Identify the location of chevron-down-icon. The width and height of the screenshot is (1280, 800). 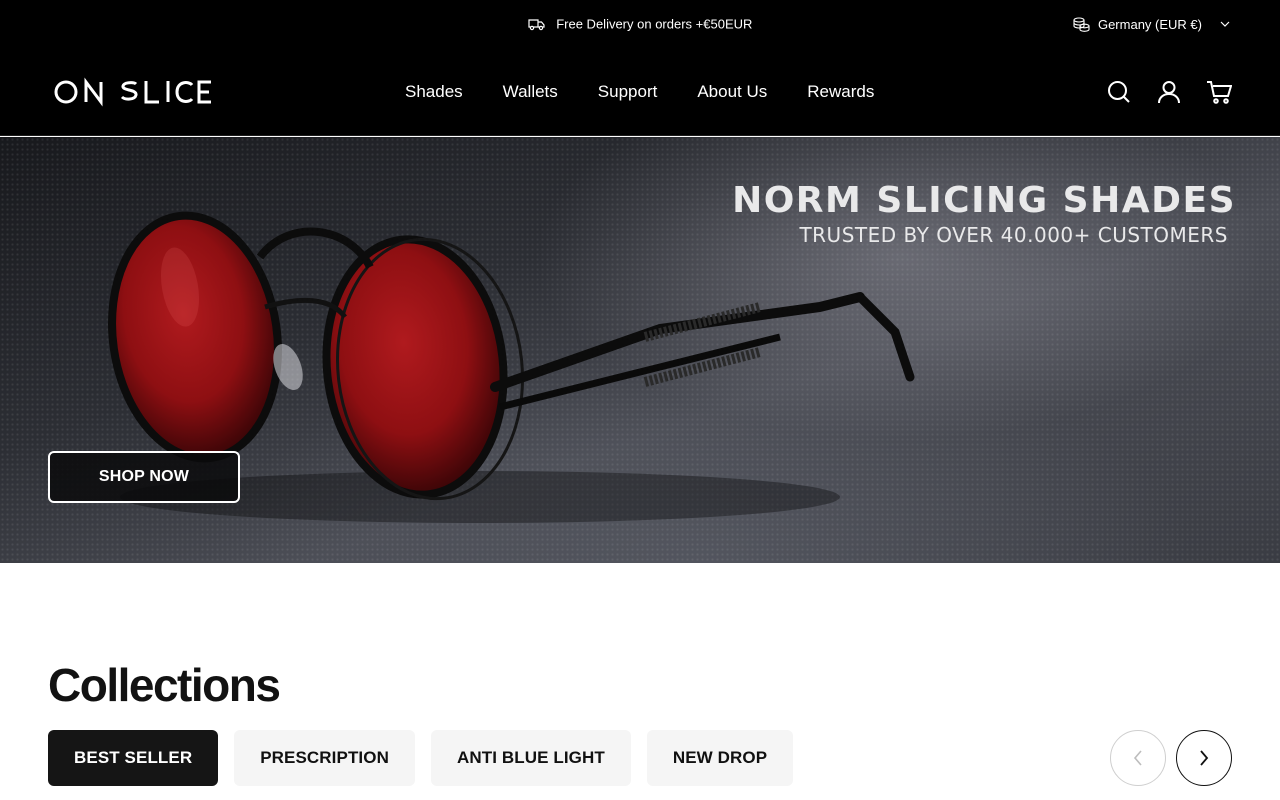
(1225, 24).